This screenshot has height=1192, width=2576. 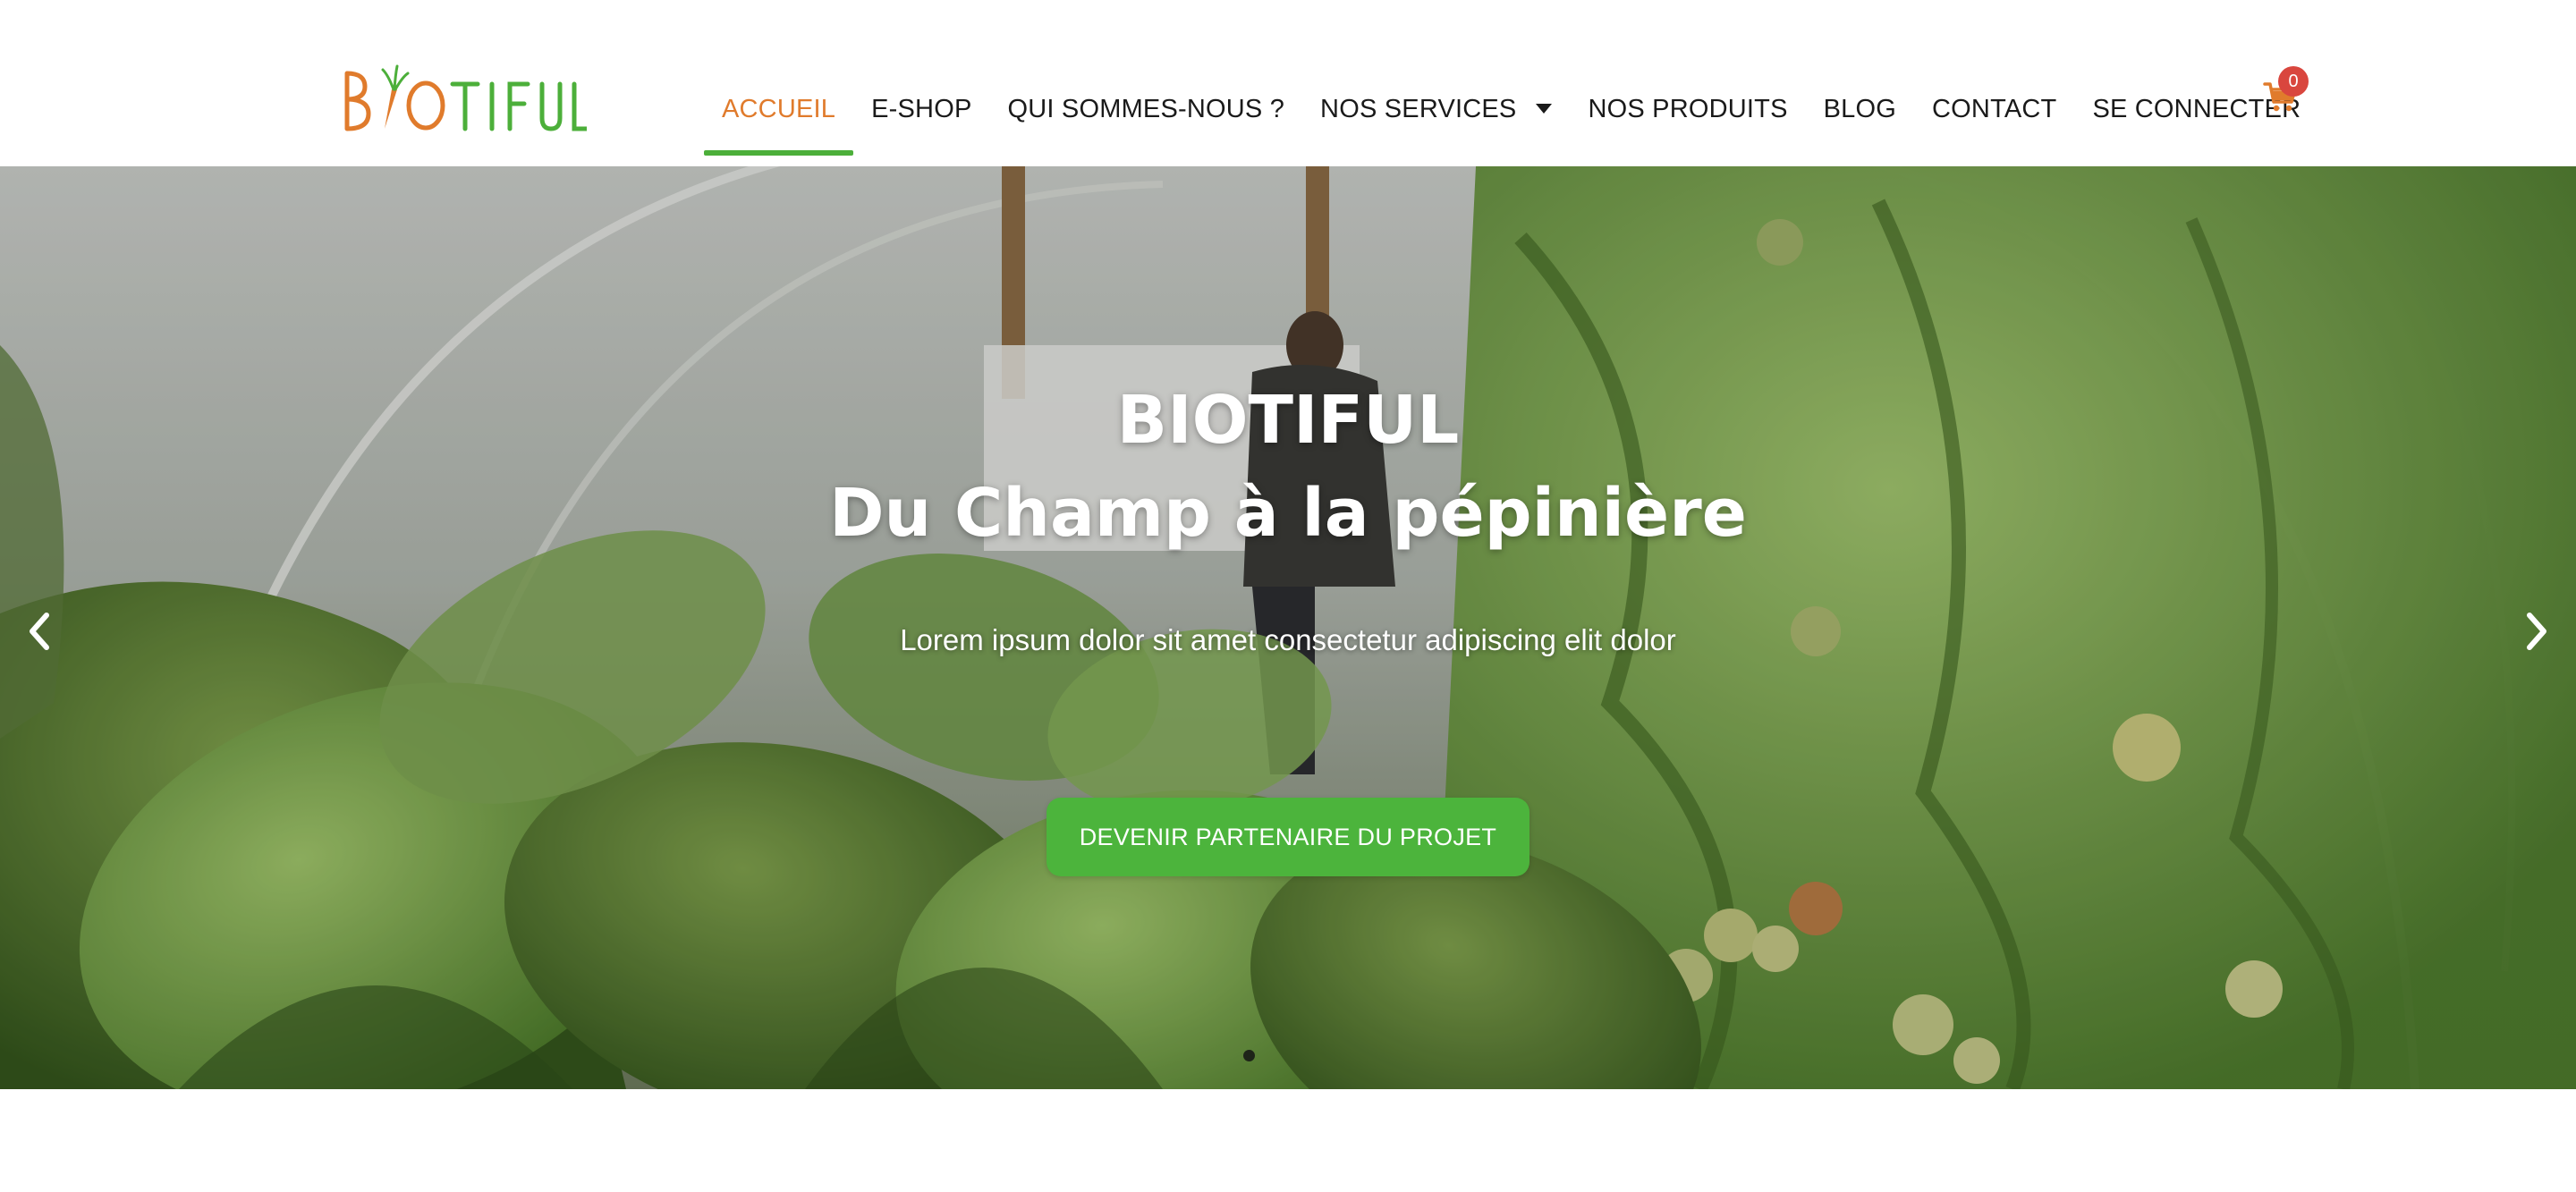 I want to click on hero-title: BIOTIFUL, so click(x=1288, y=420).